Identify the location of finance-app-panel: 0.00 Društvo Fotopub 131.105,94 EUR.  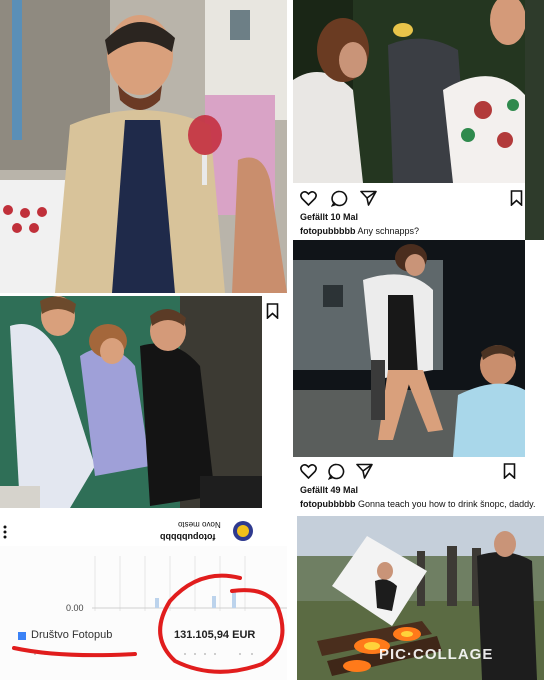
(143, 613).